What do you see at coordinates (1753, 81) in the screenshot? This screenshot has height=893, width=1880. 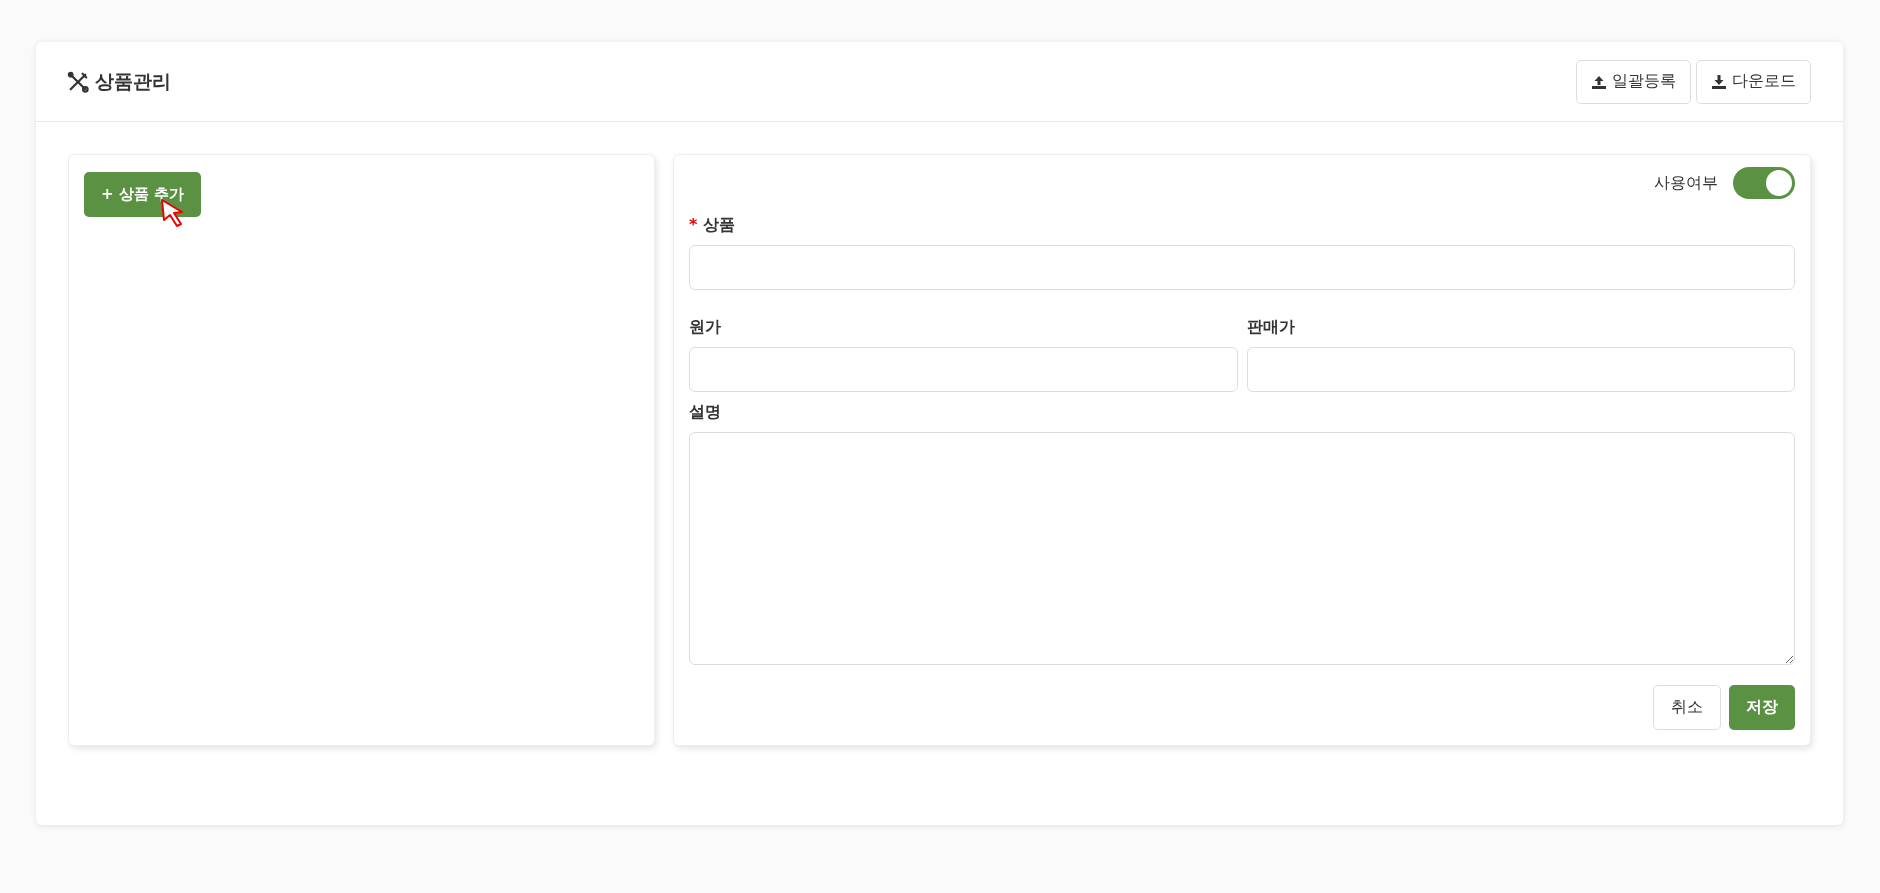 I see `download-button: 다운로드` at bounding box center [1753, 81].